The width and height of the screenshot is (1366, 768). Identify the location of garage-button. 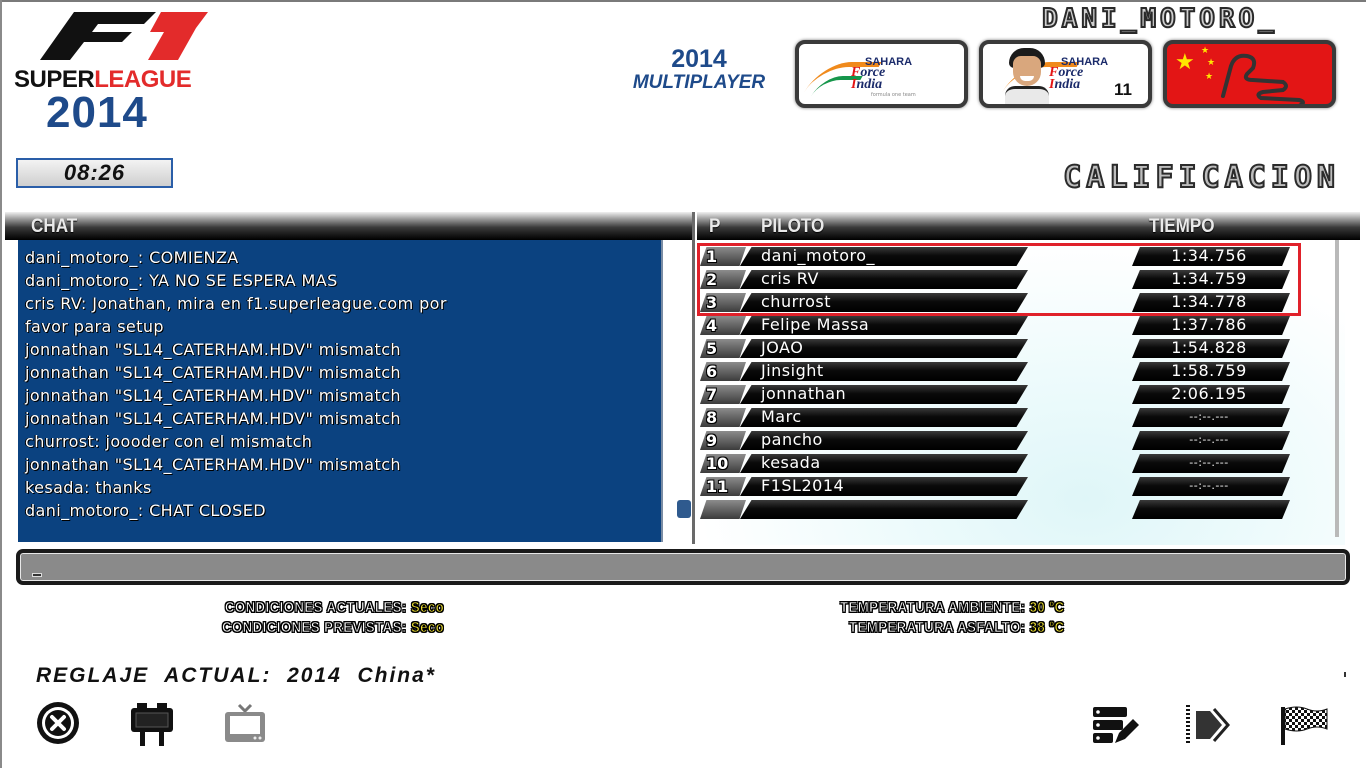
(152, 725).